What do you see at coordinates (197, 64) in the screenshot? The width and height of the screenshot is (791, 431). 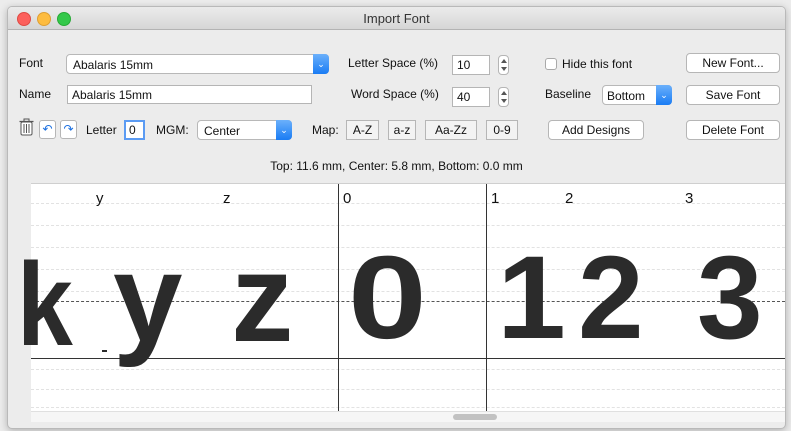 I see `font-select: Abalaris 15mm ⌄` at bounding box center [197, 64].